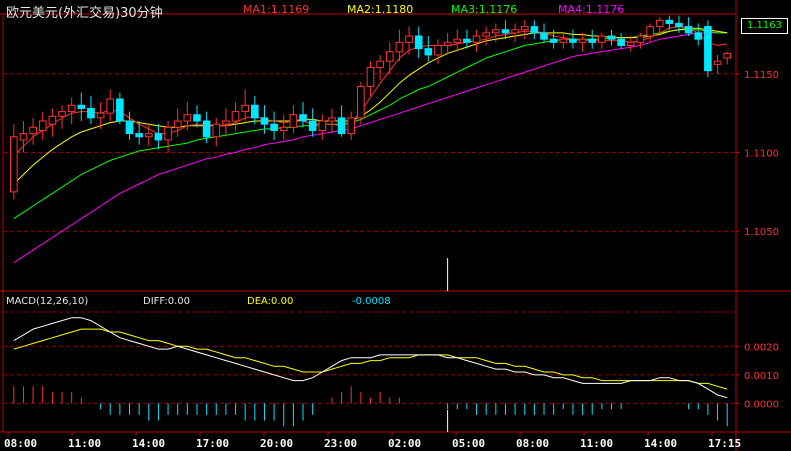 The height and width of the screenshot is (451, 791). Describe the element at coordinates (270, 301) in the screenshot. I see `macd-dea-label: DEA:0.00` at that location.